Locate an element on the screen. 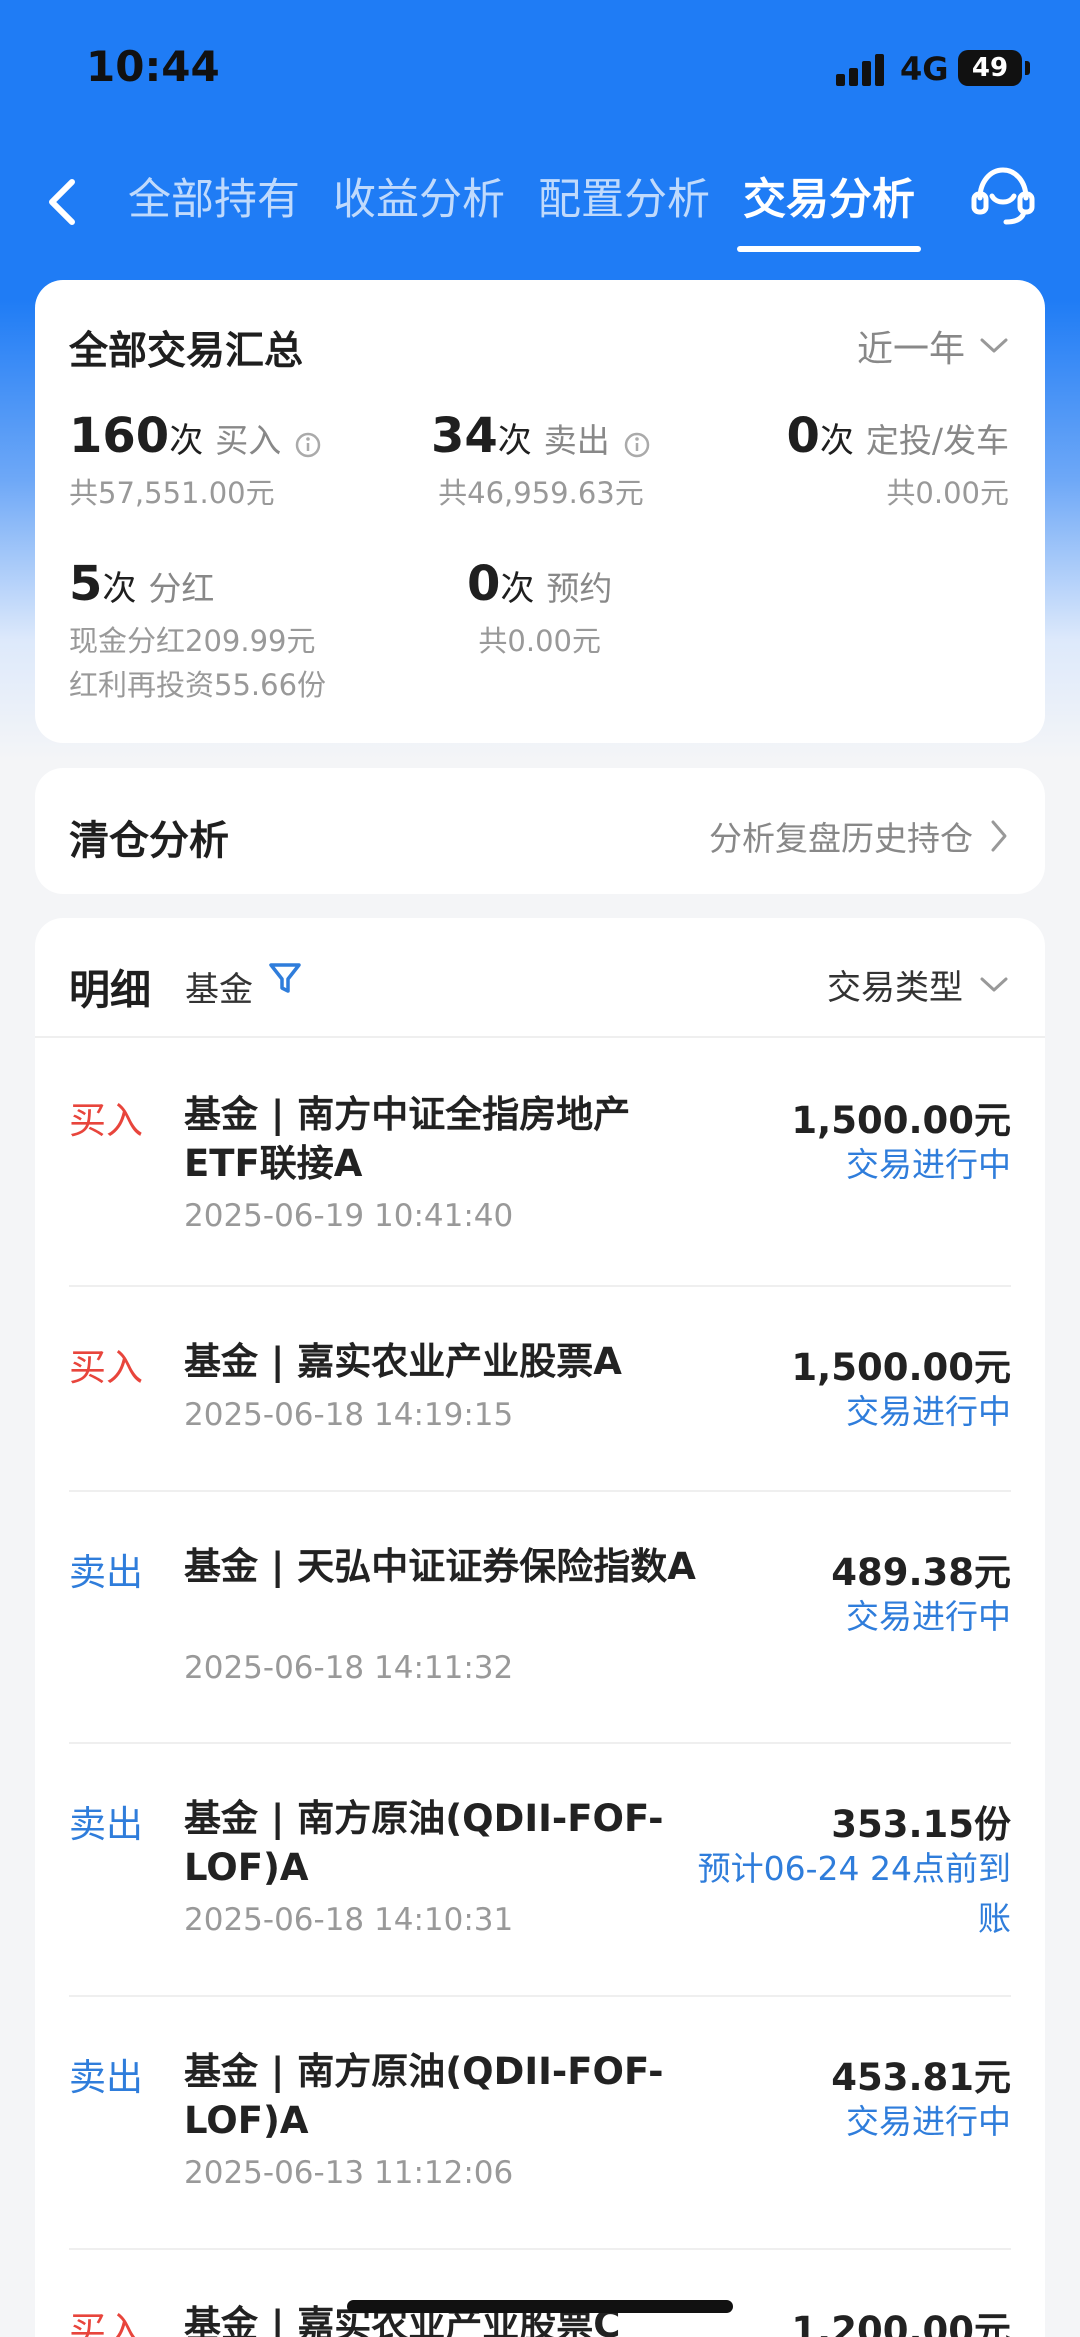 The height and width of the screenshot is (2337, 1080). reserve-count: 0 is located at coordinates (484, 584).